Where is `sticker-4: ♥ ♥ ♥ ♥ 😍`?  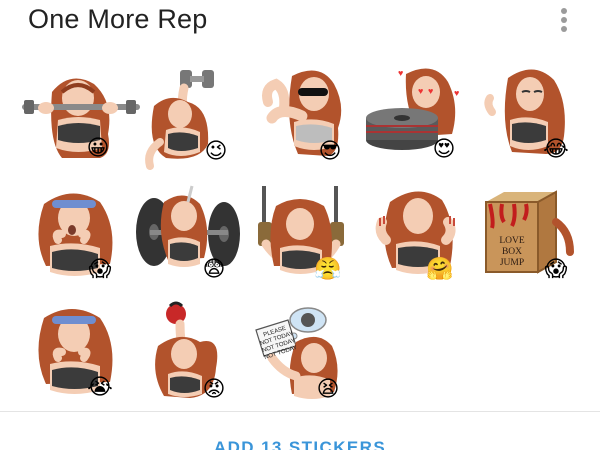 sticker-4: ♥ ♥ ♥ ♥ 😍 is located at coordinates (423, 121).